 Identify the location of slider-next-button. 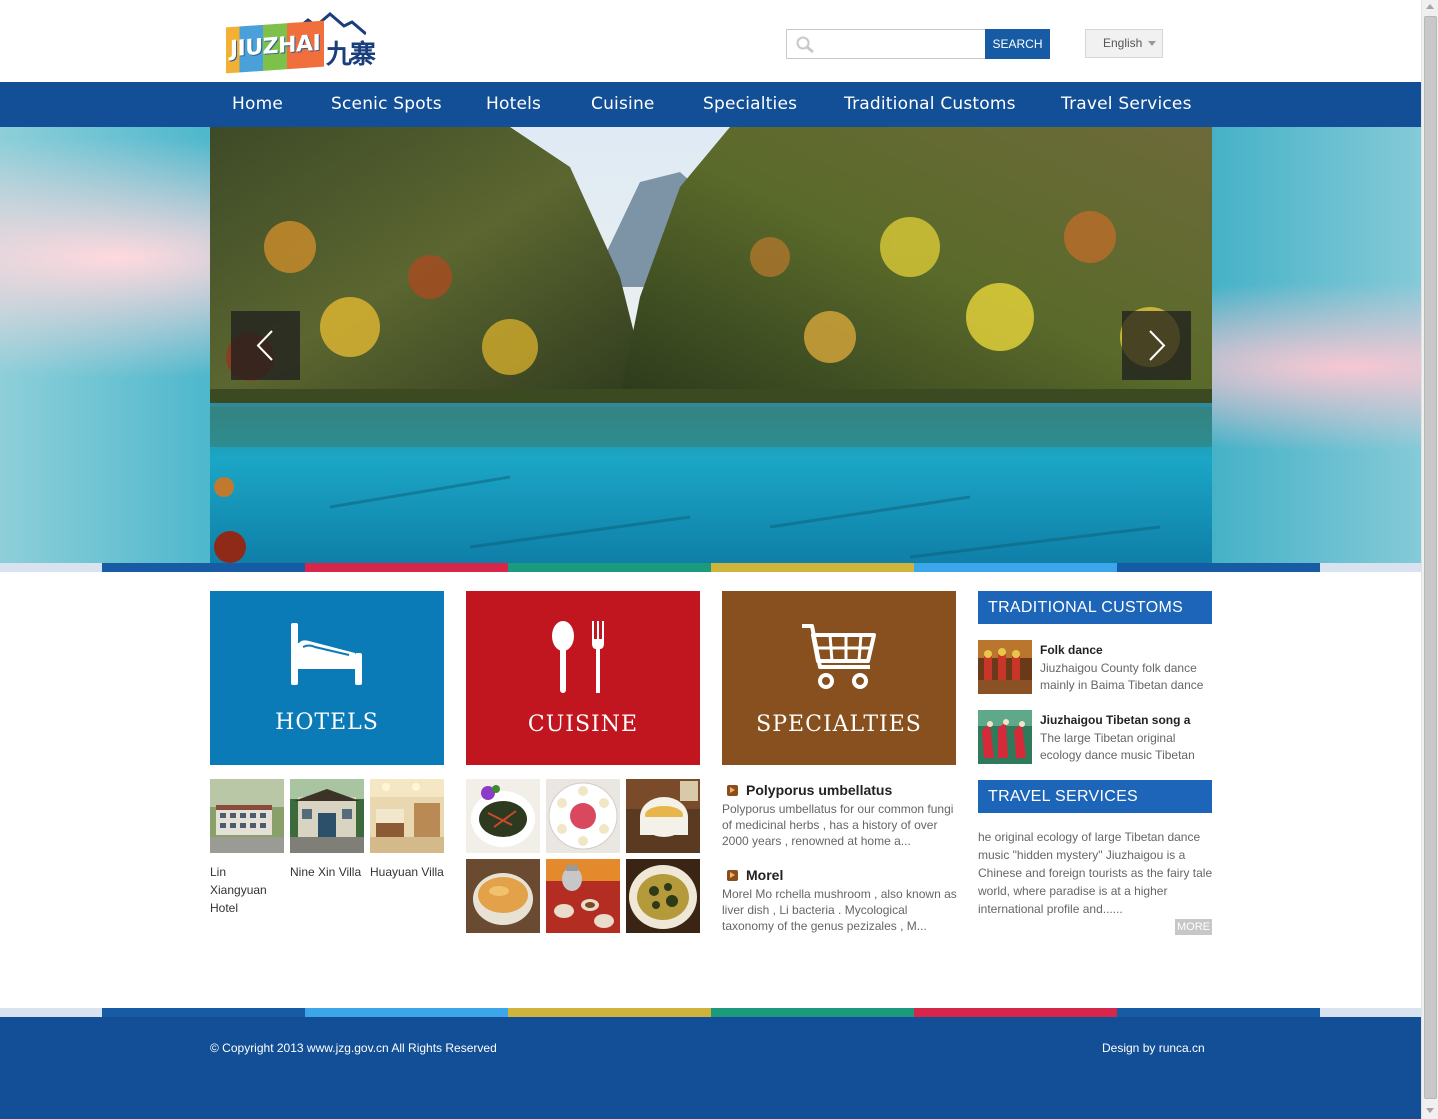
(1156, 345).